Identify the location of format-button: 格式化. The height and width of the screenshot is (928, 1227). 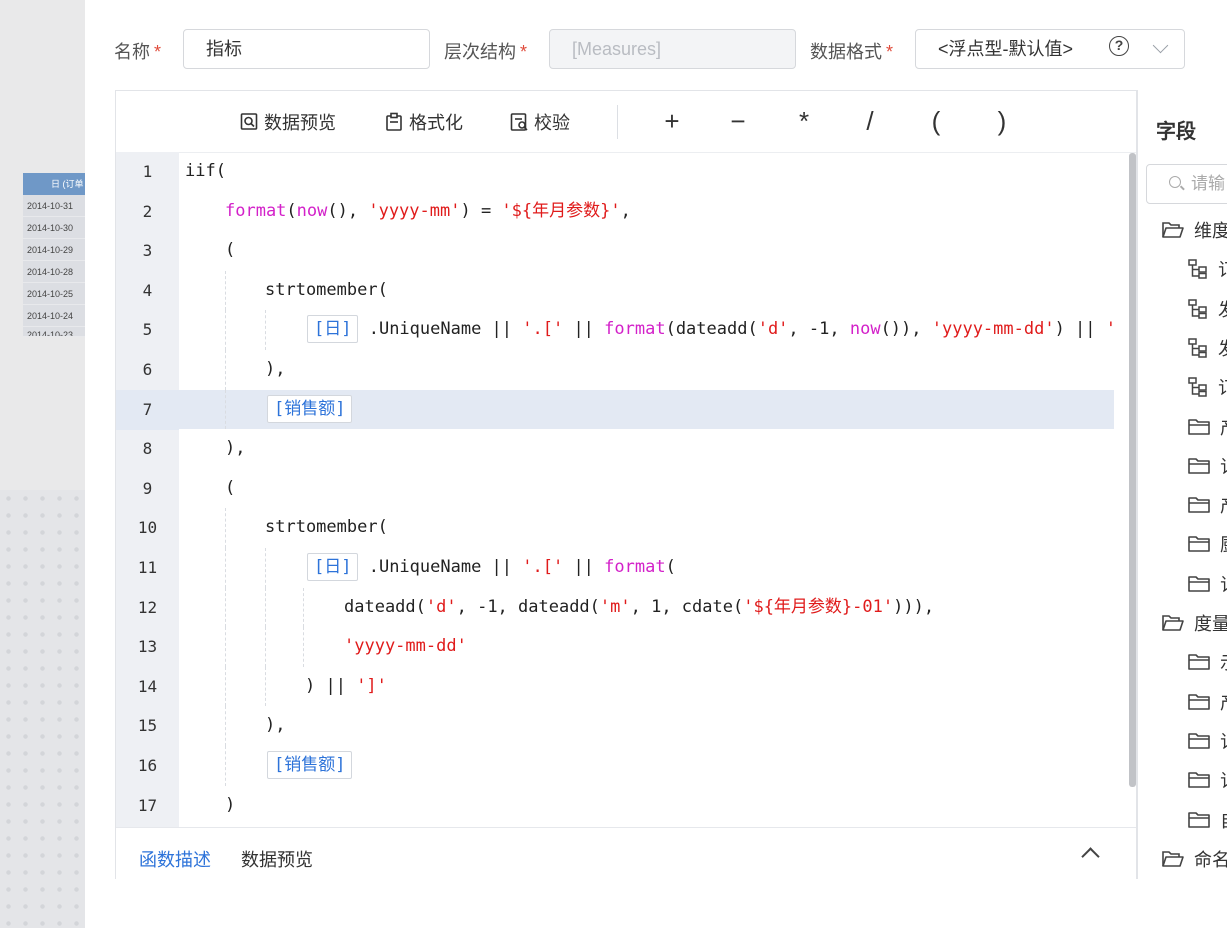
(424, 122).